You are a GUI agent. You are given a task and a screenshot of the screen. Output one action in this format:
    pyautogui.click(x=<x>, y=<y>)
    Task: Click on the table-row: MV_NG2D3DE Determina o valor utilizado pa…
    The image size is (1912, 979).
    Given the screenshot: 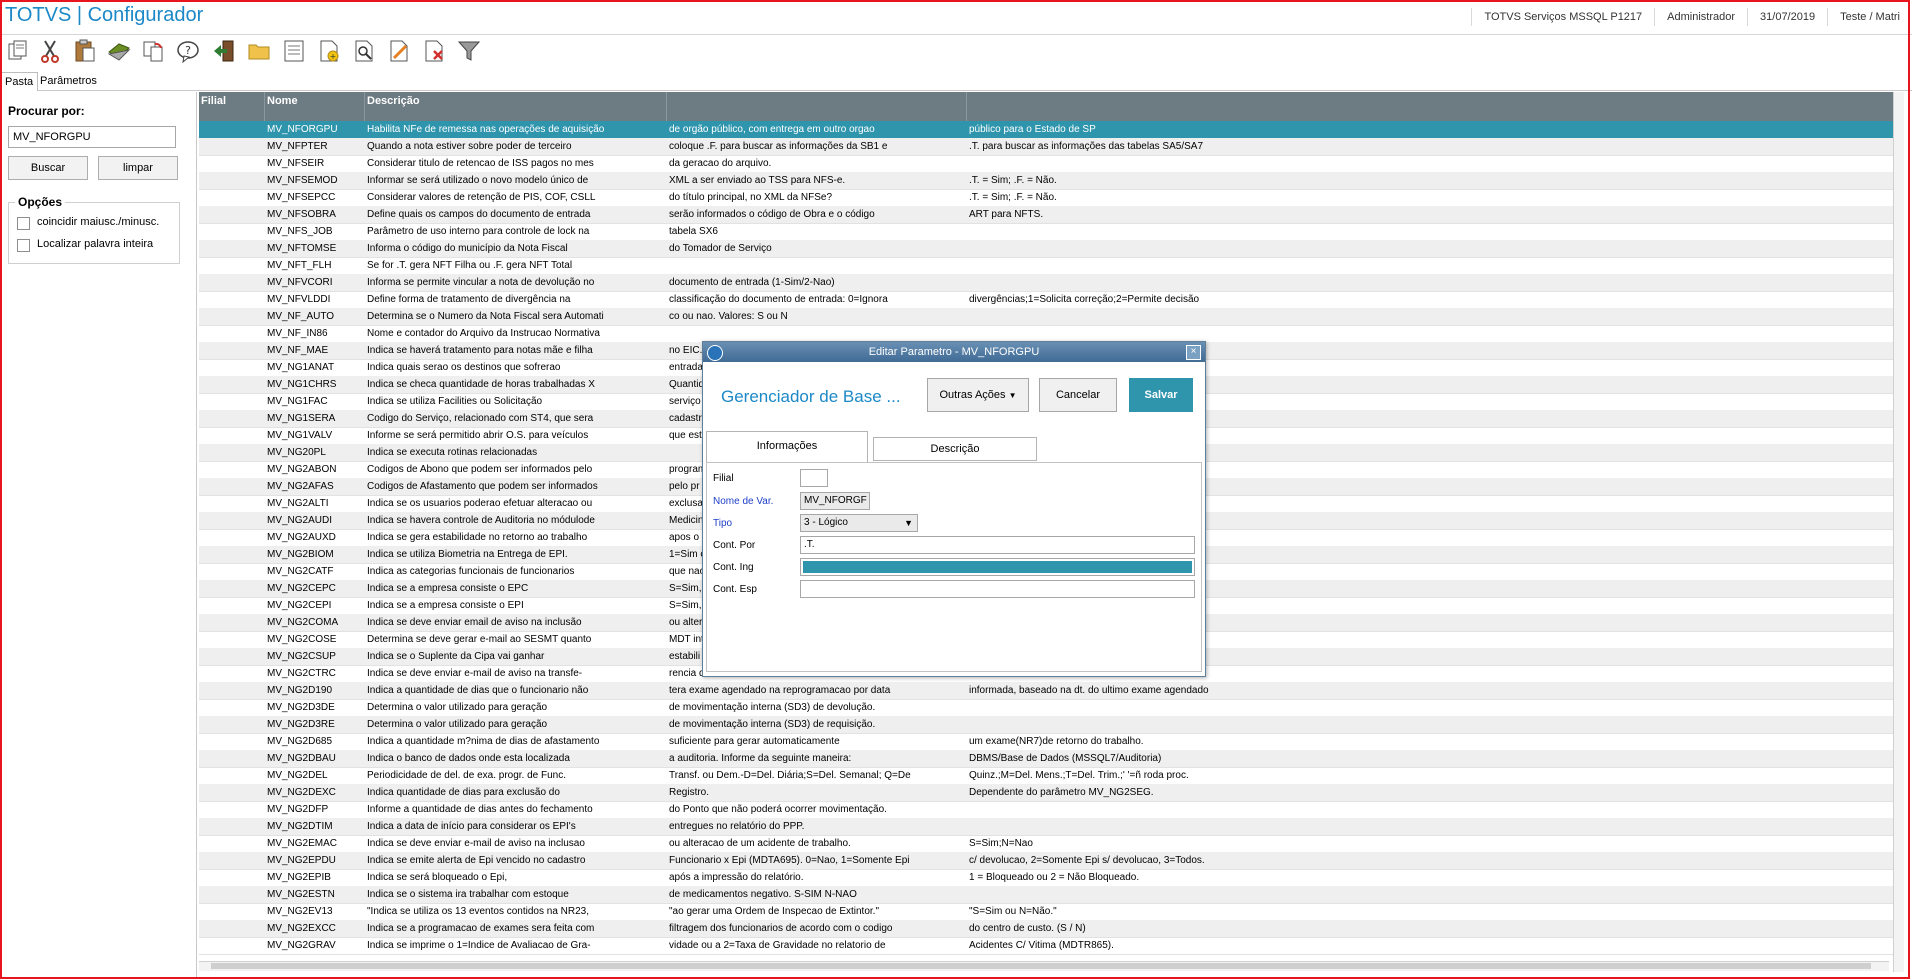 What is the action you would take?
    pyautogui.click(x=1049, y=708)
    